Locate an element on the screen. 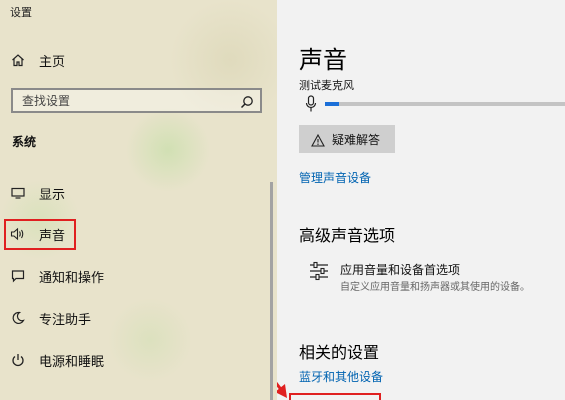 The image size is (565, 400). search-box is located at coordinates (136, 100).